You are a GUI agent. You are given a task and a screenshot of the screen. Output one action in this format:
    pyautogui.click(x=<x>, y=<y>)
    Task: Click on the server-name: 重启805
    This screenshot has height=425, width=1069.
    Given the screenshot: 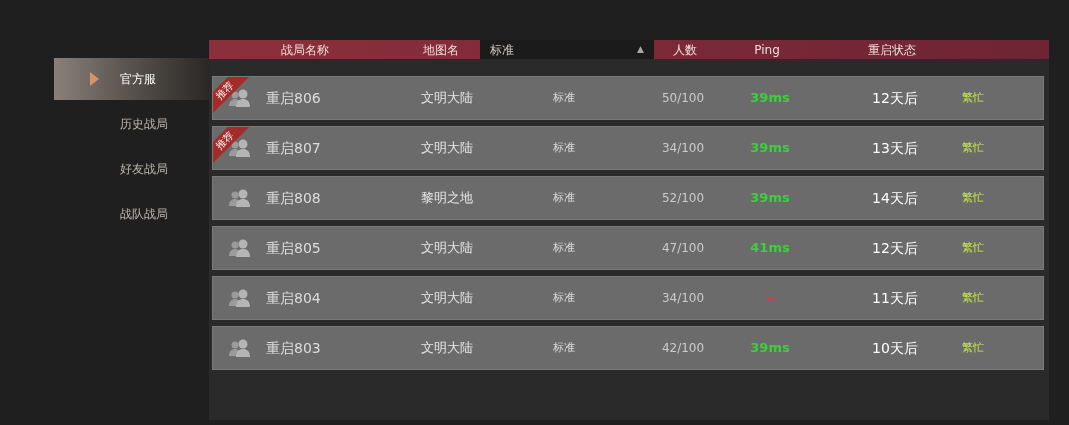 What is the action you would take?
    pyautogui.click(x=294, y=248)
    